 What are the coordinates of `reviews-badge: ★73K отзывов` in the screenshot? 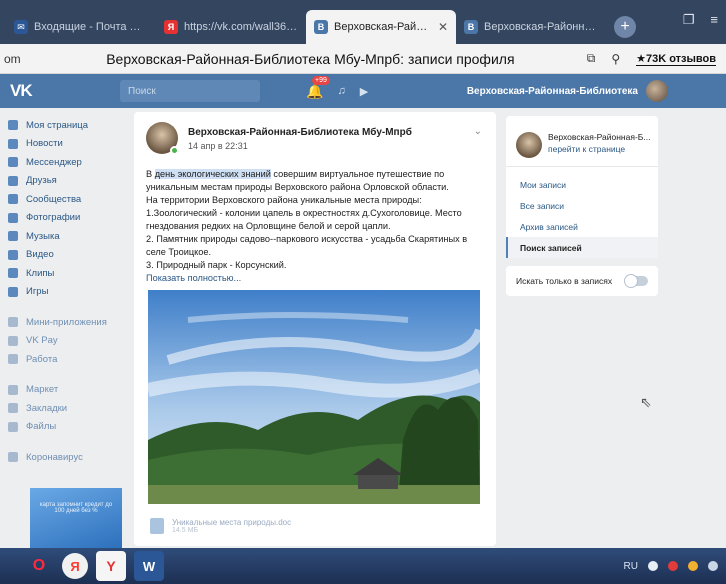 It's located at (676, 59).